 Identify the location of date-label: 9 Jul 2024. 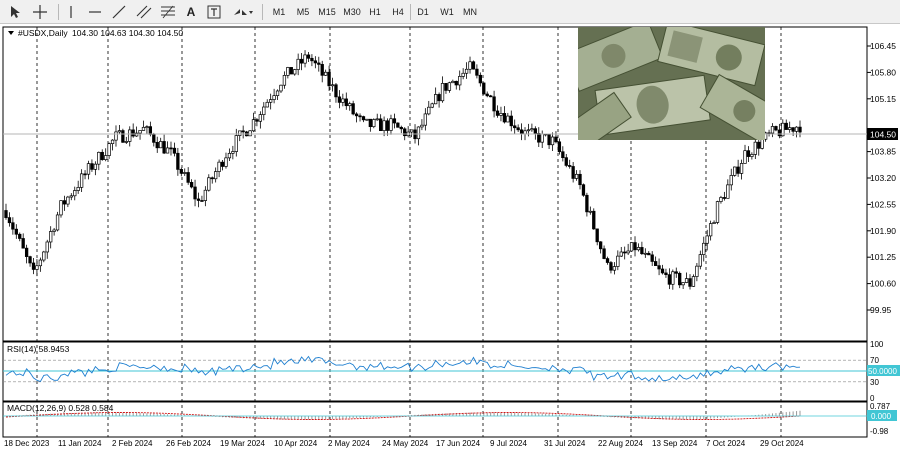
(508, 443).